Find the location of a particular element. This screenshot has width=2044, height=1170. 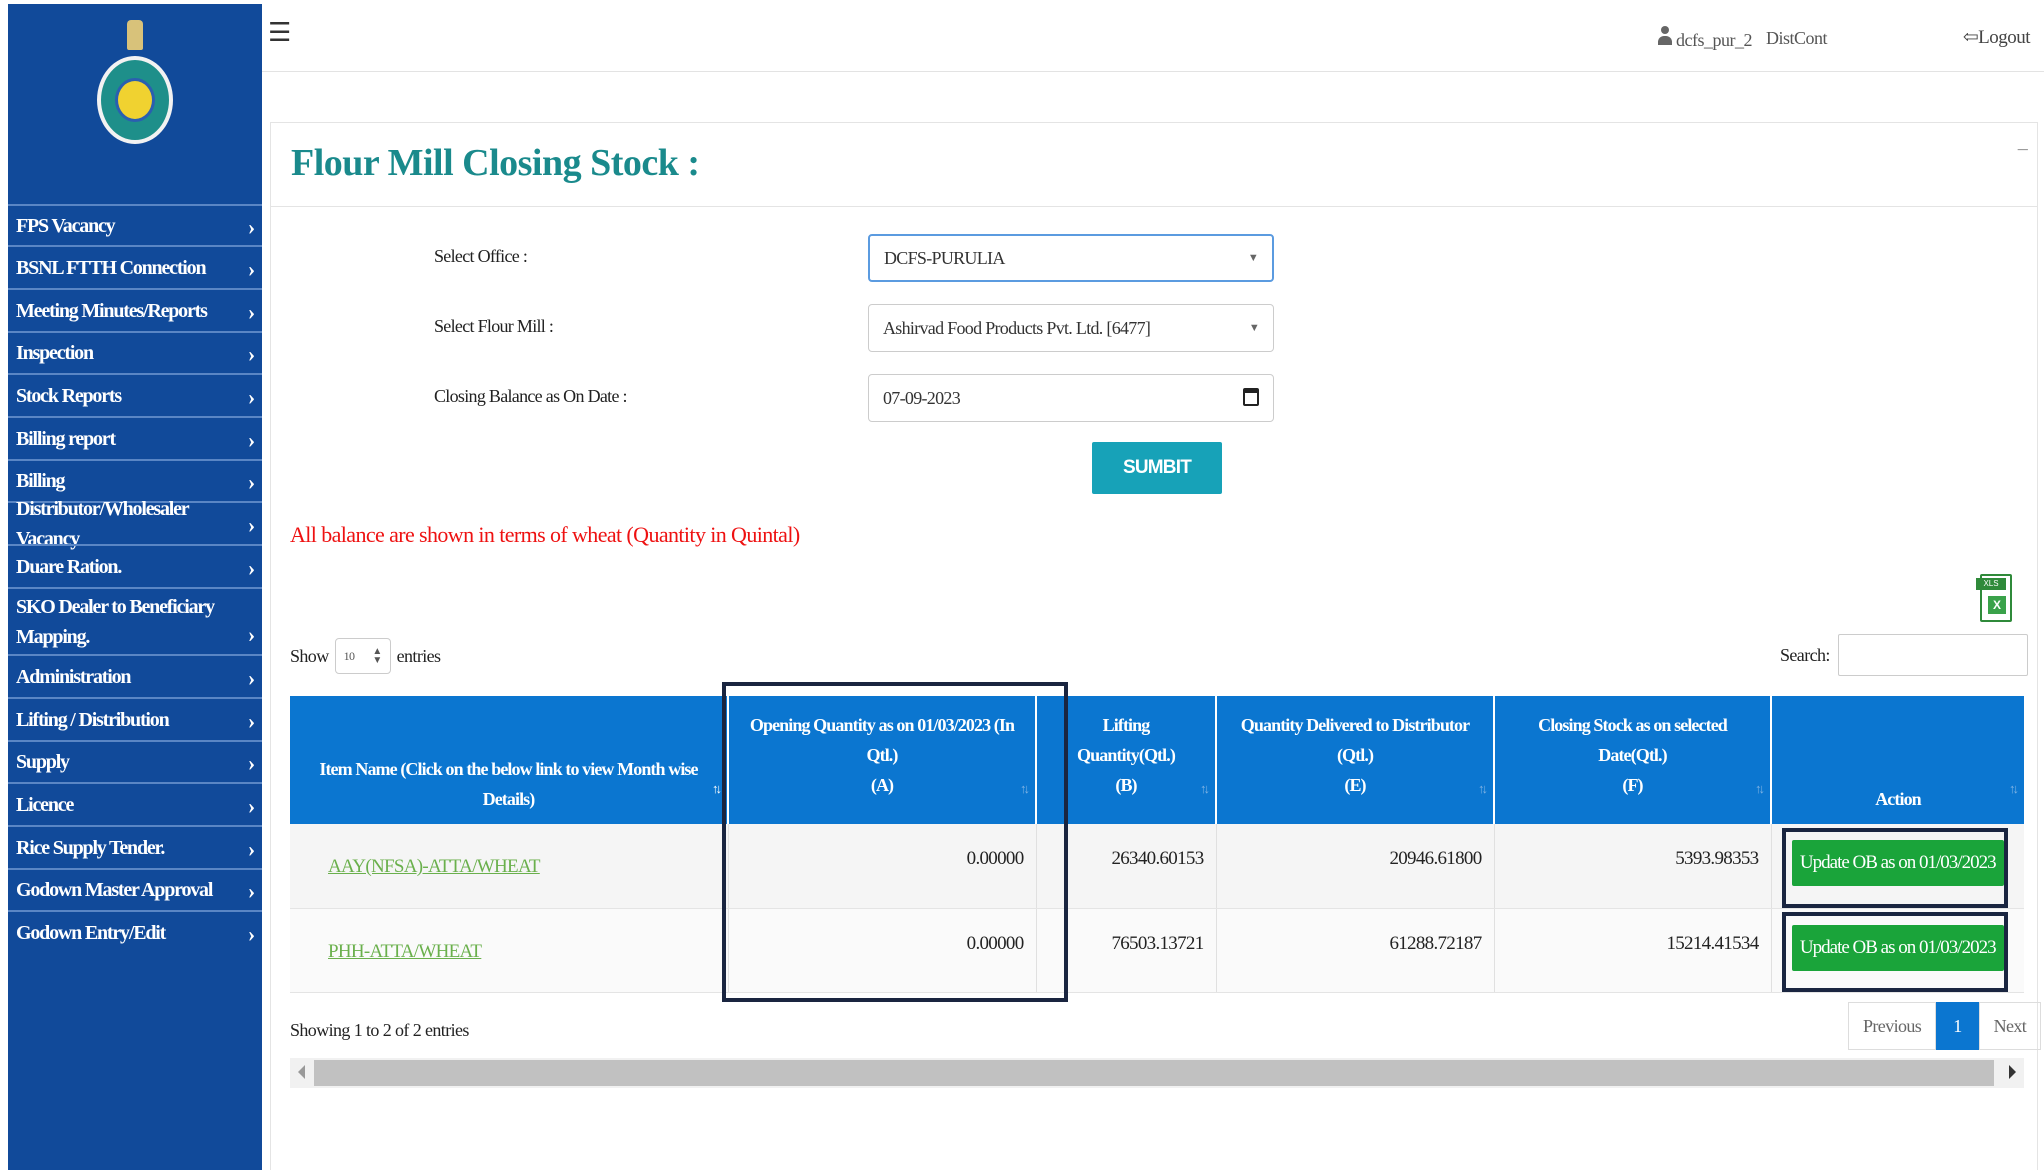

entries-label: entries is located at coordinates (418, 655).